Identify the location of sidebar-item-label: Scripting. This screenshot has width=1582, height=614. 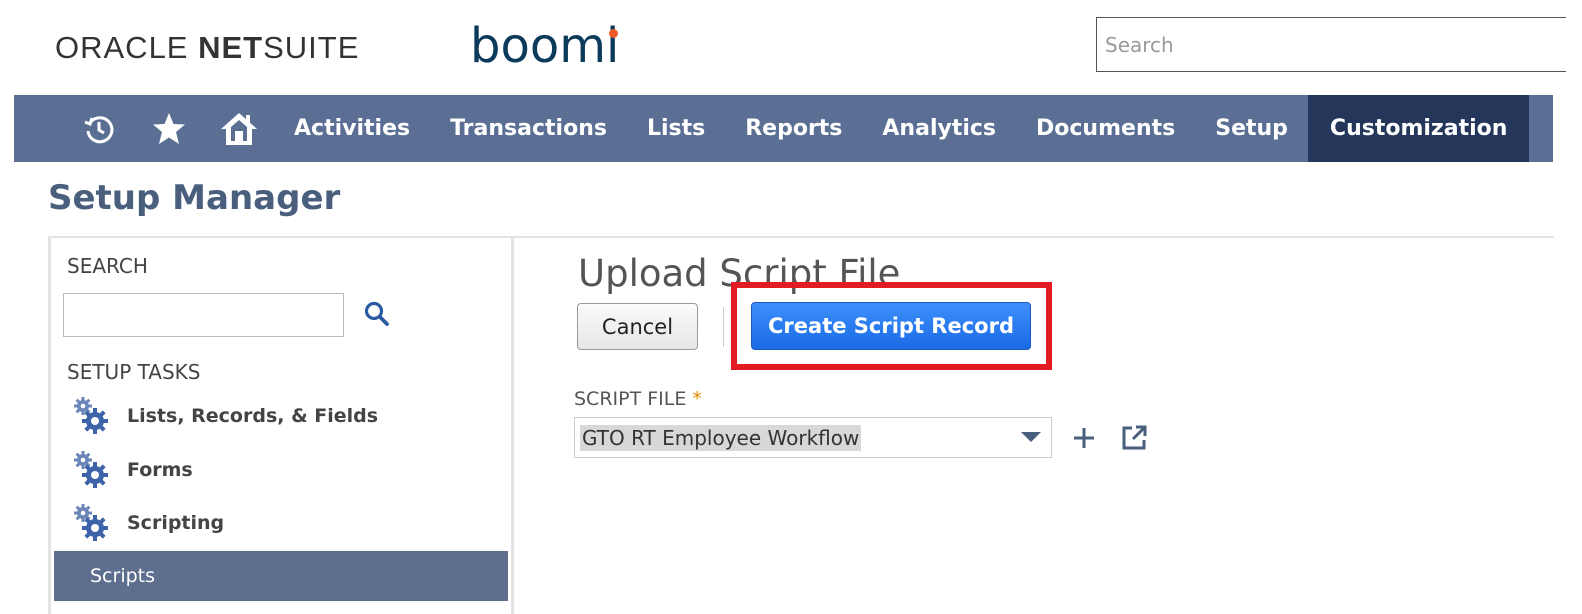
(176, 523).